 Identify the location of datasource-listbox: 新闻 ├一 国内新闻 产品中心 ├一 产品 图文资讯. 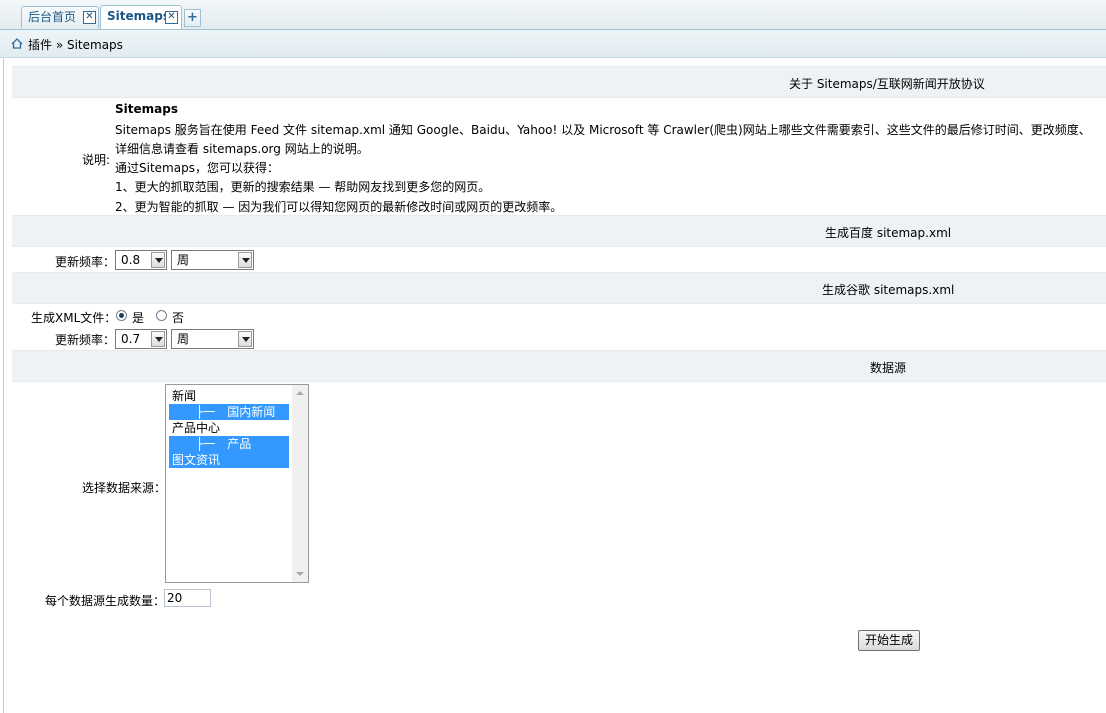
(237, 483).